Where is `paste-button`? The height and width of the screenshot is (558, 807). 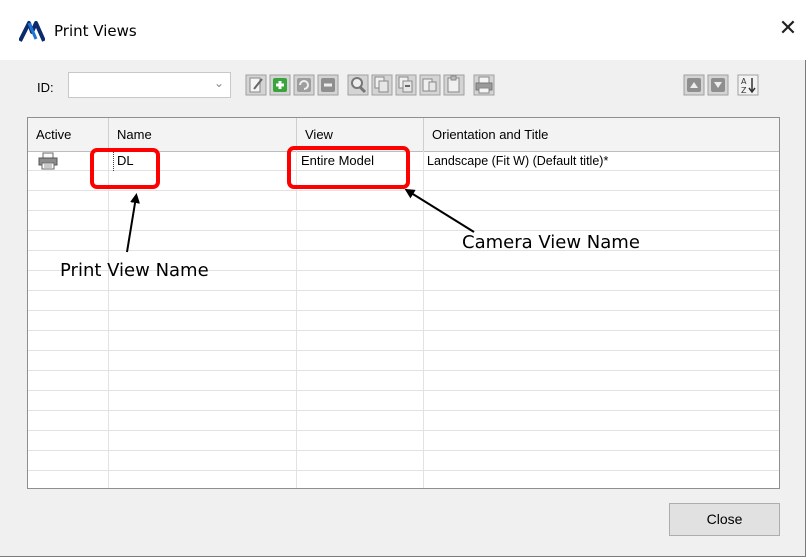
paste-button is located at coordinates (454, 85).